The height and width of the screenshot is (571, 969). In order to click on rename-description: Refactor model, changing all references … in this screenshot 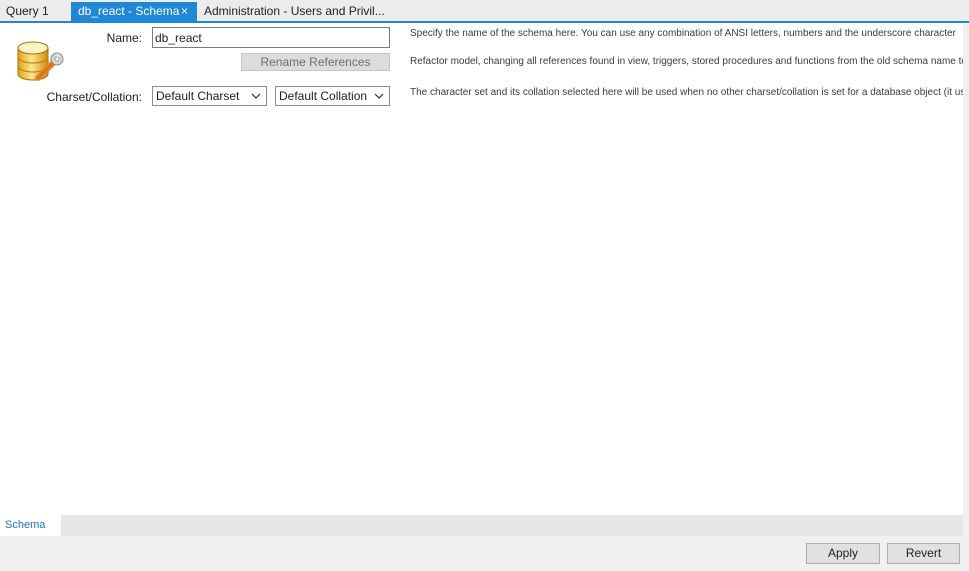, I will do `click(689, 61)`.